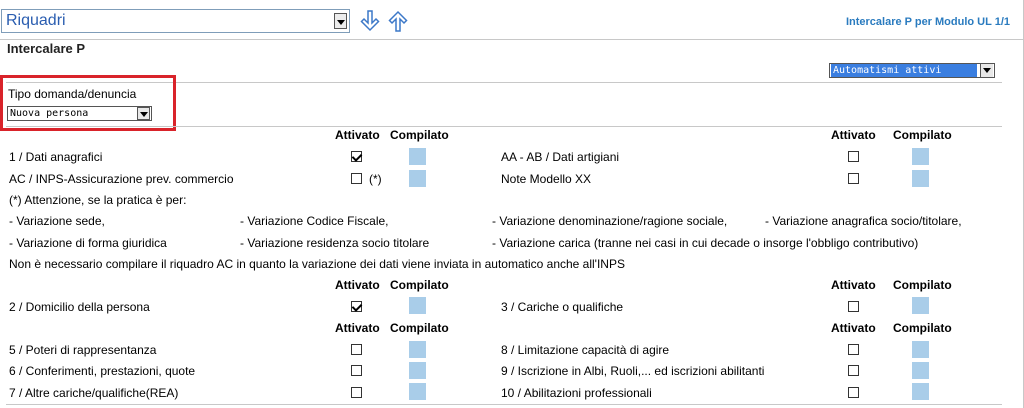 The height and width of the screenshot is (408, 1024). What do you see at coordinates (927, 22) in the screenshot?
I see `module-page-label: Intercalare P per Modulo UL 1/1` at bounding box center [927, 22].